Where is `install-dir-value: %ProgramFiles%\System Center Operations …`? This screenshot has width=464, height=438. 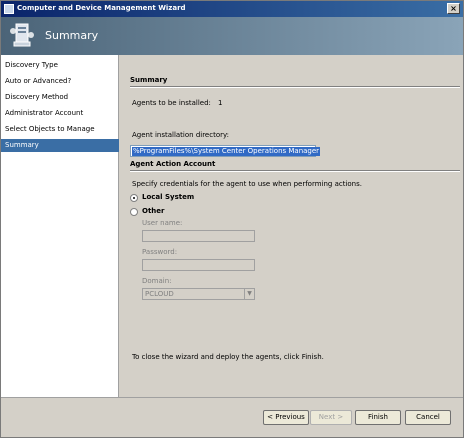
install-dir-value: %ProgramFiles%\System Center Operations … is located at coordinates (226, 151).